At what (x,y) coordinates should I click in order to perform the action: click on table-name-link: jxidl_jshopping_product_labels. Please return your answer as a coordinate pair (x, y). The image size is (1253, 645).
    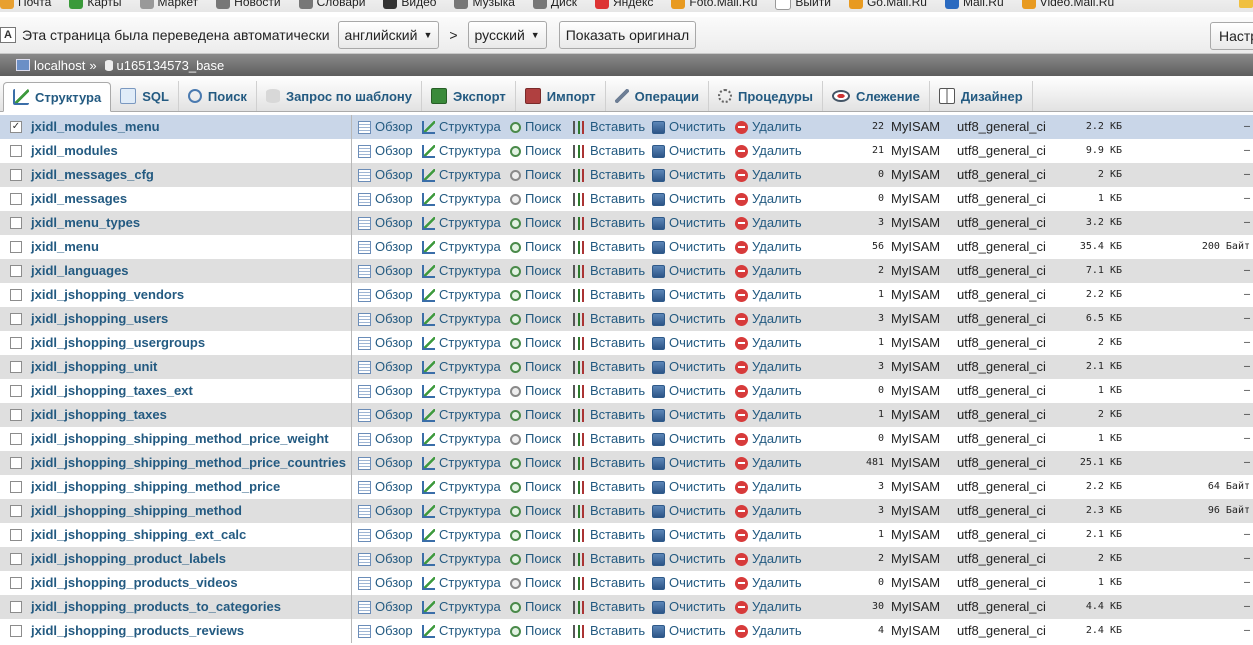
    Looking at the image, I should click on (128, 559).